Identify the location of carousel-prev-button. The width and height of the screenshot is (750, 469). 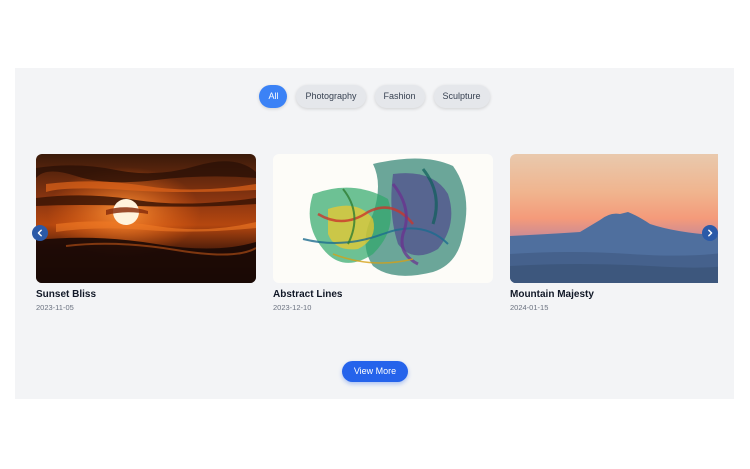
(40, 233).